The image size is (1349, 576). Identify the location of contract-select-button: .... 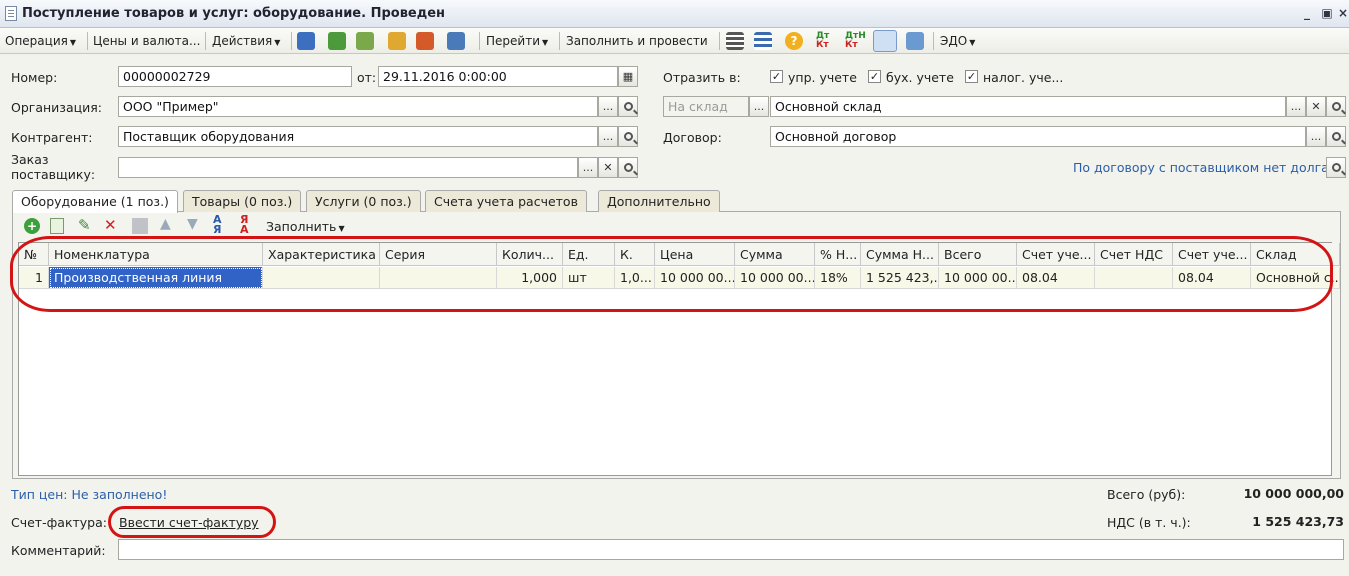
(1316, 136).